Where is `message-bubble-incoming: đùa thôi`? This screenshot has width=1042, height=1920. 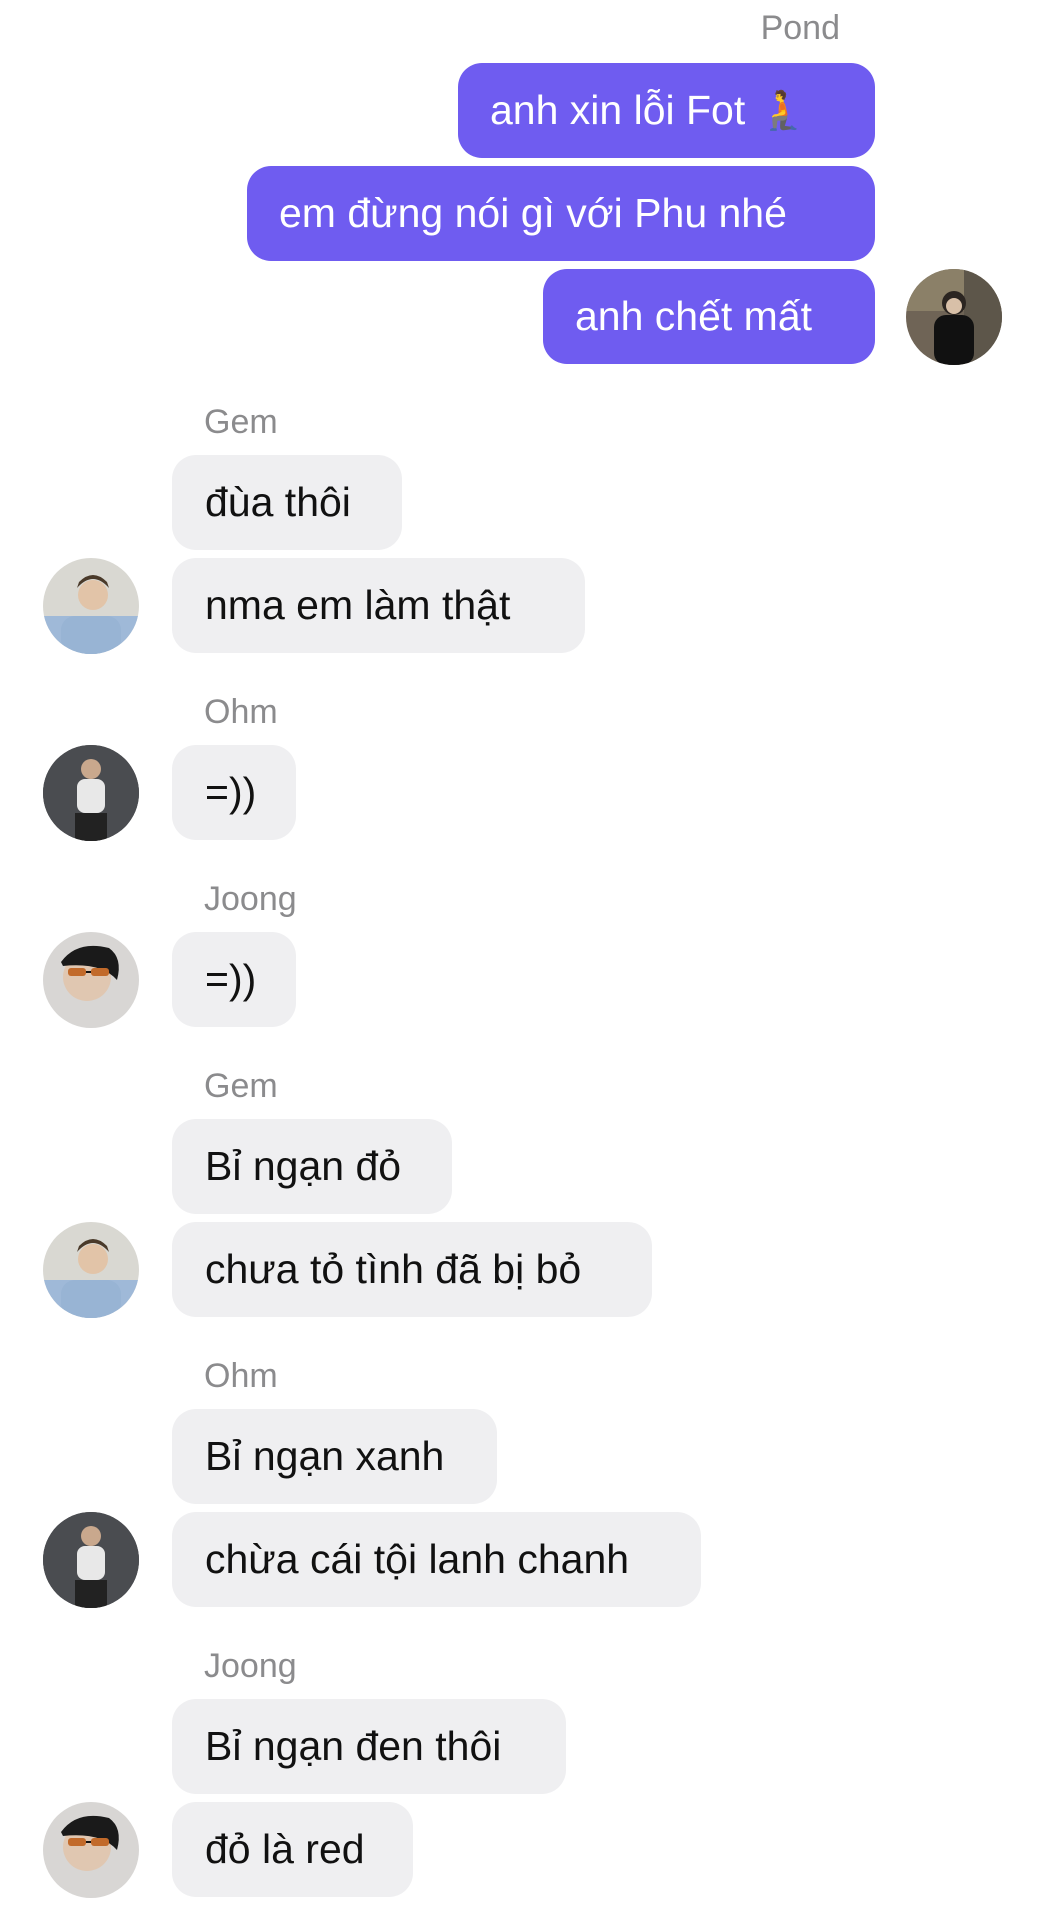
message-bubble-incoming: đùa thôi is located at coordinates (287, 502).